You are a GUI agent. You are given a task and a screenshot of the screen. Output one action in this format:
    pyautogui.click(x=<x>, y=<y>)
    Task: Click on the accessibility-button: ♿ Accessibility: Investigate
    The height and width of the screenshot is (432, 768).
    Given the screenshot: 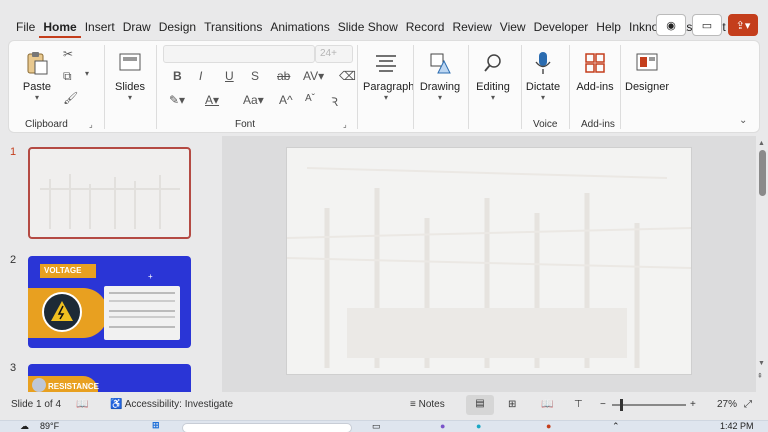 What is the action you would take?
    pyautogui.click(x=171, y=404)
    